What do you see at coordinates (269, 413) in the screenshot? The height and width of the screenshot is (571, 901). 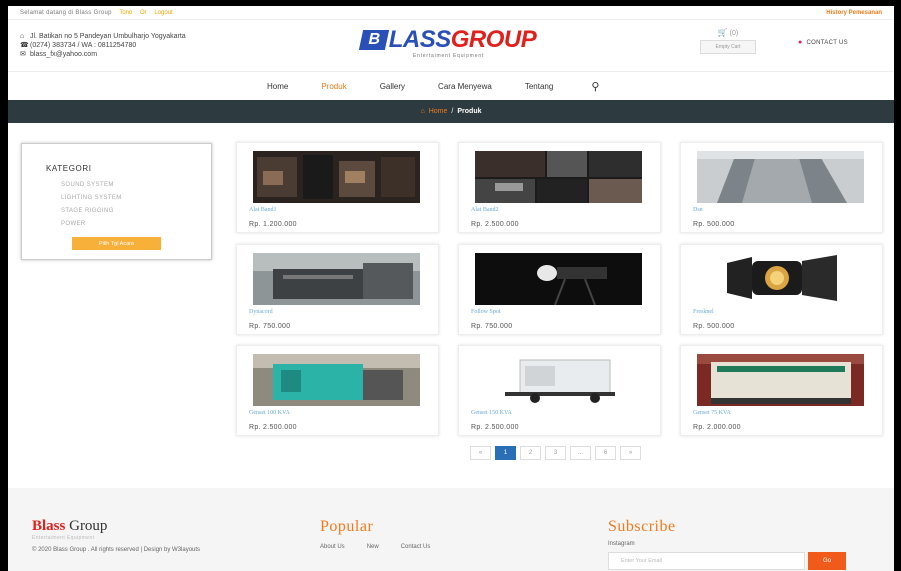 I see `product-name: Genset 100 KVA` at bounding box center [269, 413].